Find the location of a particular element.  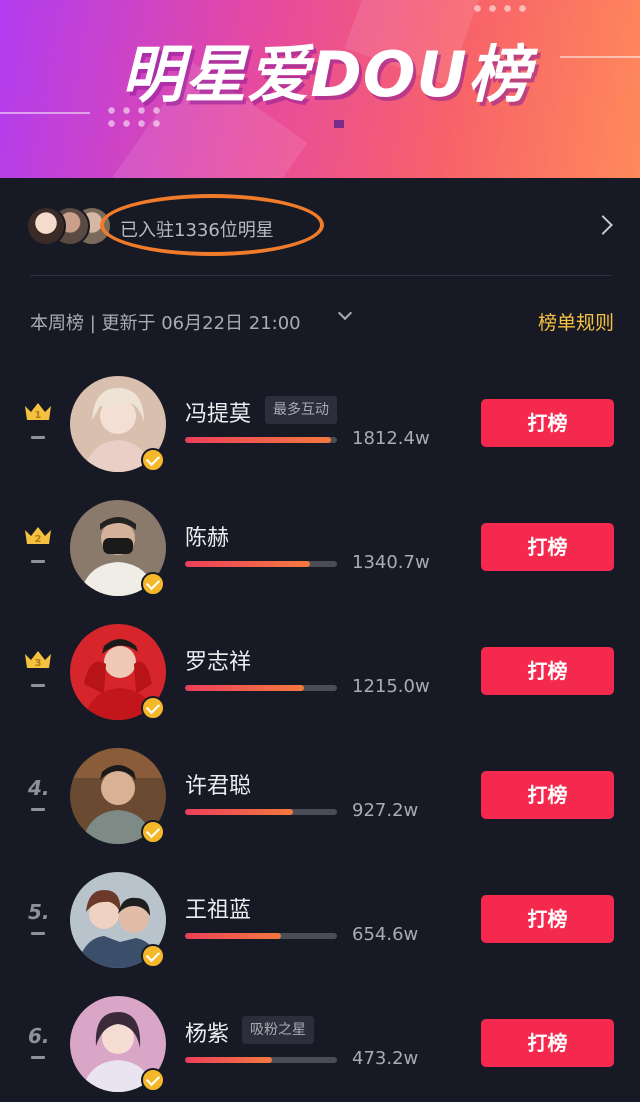

stars-joined-row: 已入驻1336位明星 is located at coordinates (320, 227).